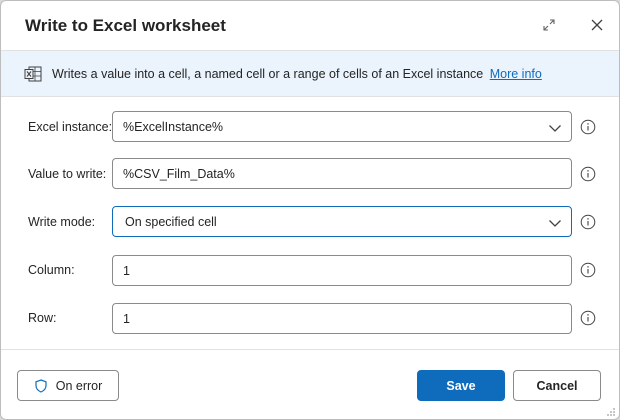 This screenshot has width=620, height=420. What do you see at coordinates (51, 270) in the screenshot?
I see `column-label: Column:` at bounding box center [51, 270].